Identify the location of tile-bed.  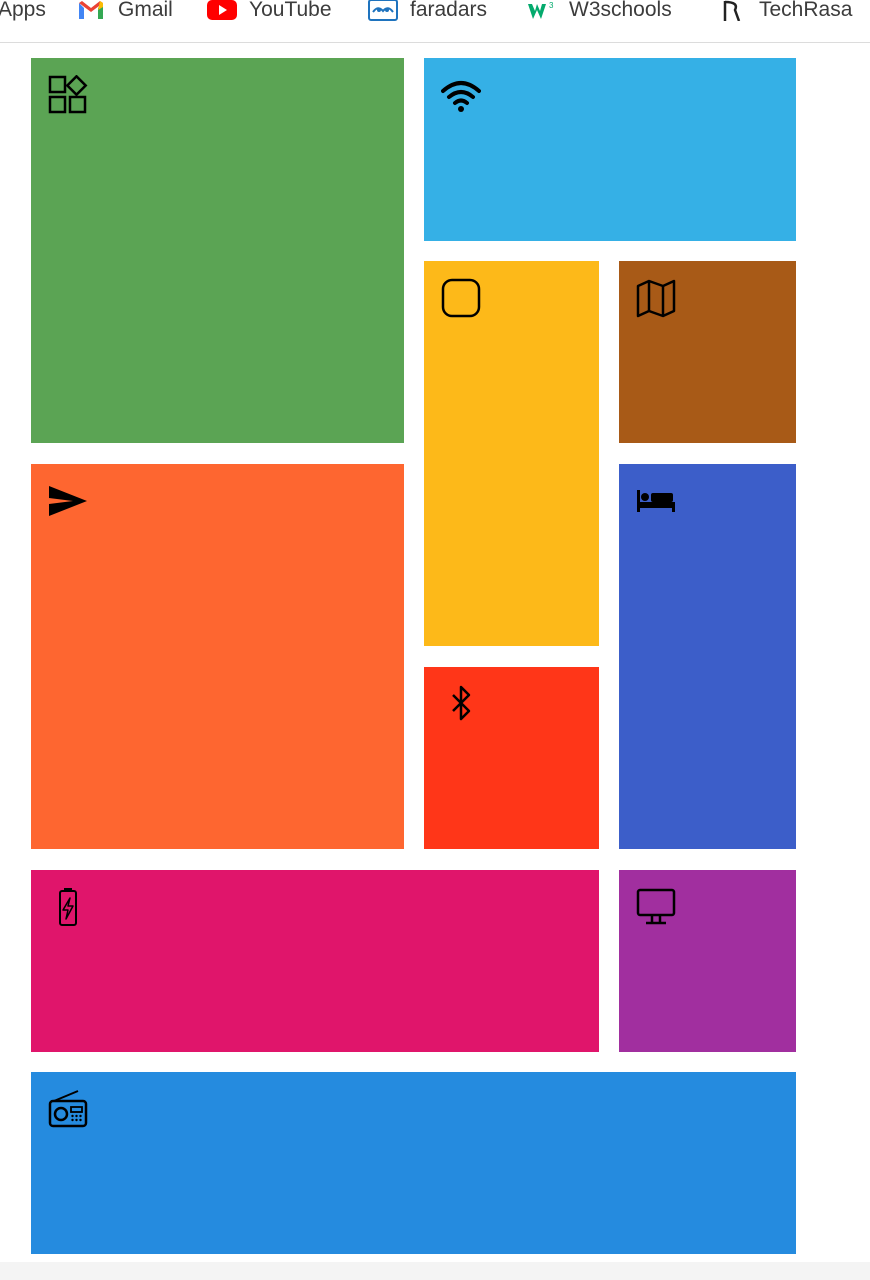
(707, 656).